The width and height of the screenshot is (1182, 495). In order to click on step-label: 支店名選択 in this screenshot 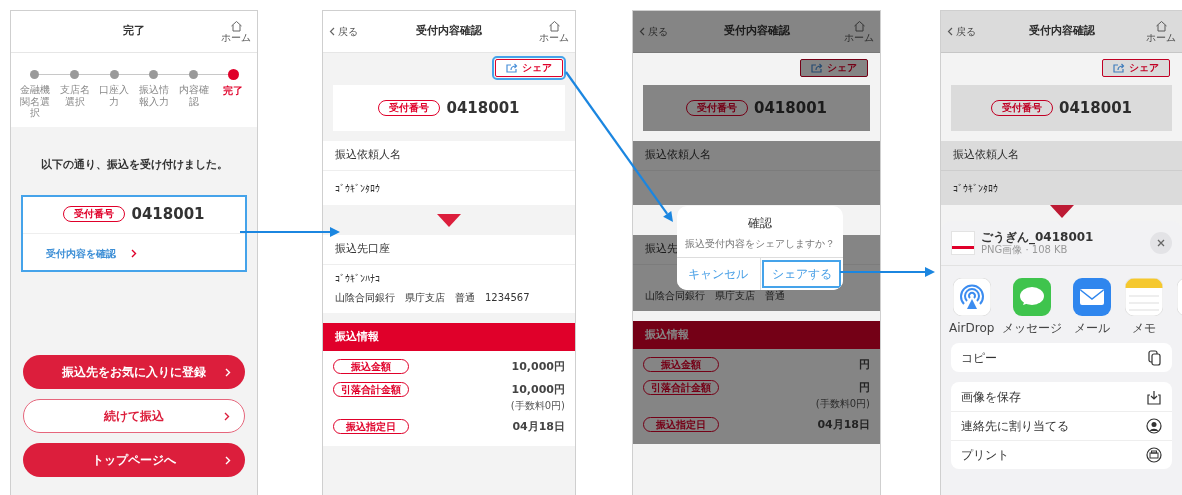, I will do `click(74, 95)`.